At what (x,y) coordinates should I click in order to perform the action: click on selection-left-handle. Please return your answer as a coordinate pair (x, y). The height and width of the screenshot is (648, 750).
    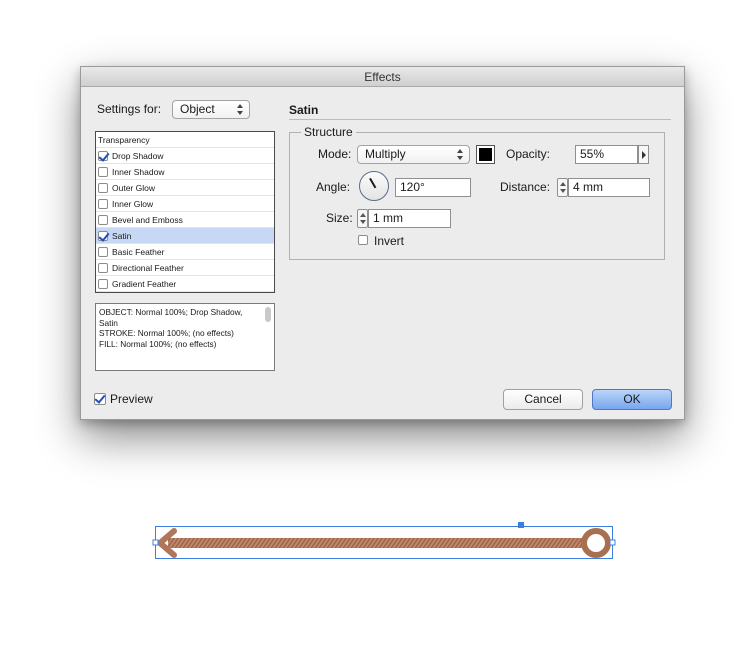
    Looking at the image, I should click on (155, 542).